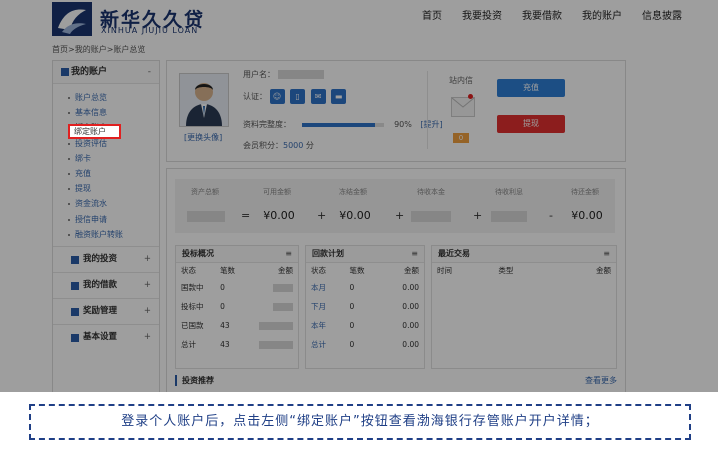 The image size is (718, 452). What do you see at coordinates (65, 72) in the screenshot?
I see `bank-icon` at bounding box center [65, 72].